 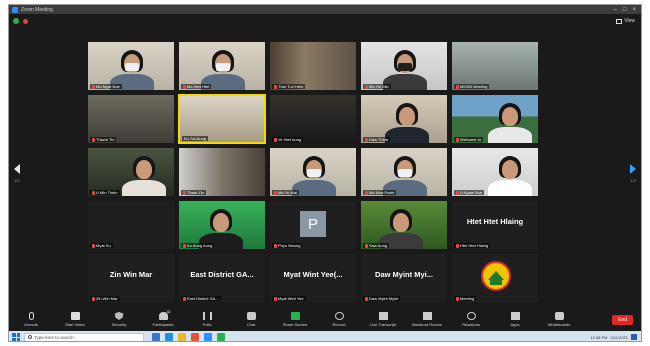 I want to click on participant-tile: Ma Htet Htet, so click(x=222, y=66).